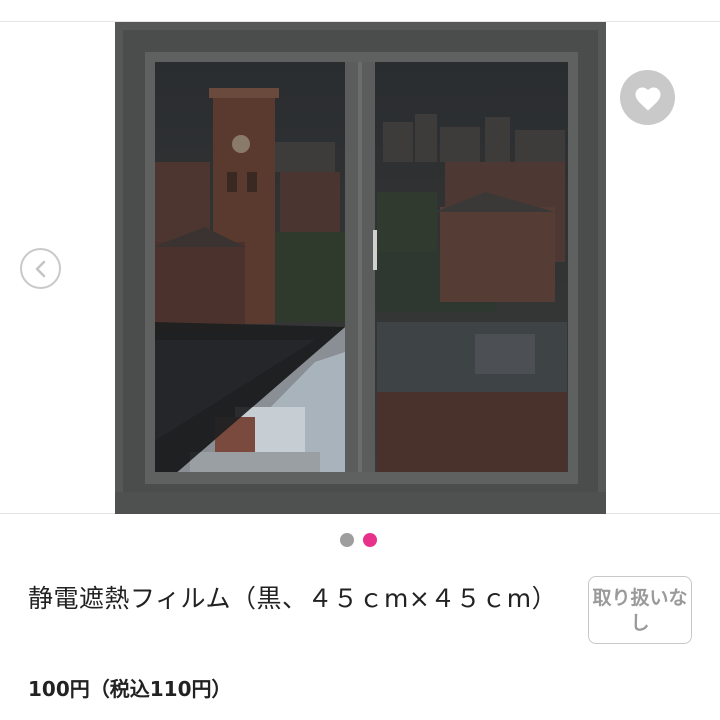  What do you see at coordinates (640, 610) in the screenshot?
I see `availability-badge: 取り扱いなし` at bounding box center [640, 610].